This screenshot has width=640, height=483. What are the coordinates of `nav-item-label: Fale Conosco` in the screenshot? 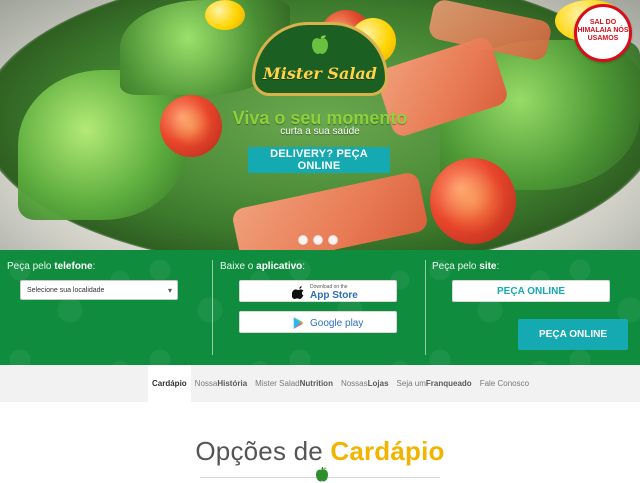 It's located at (504, 383).